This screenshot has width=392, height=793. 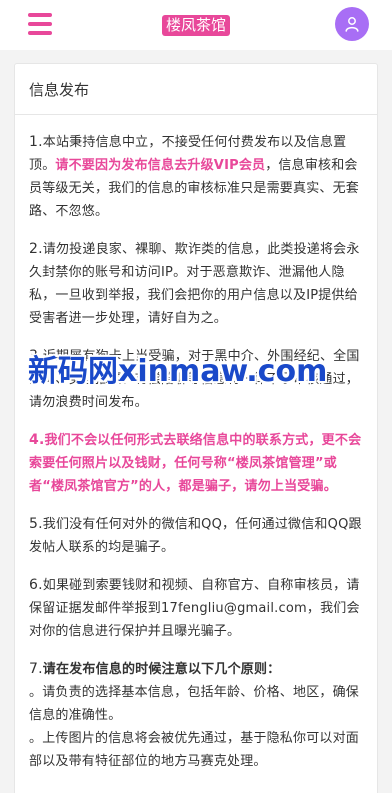 What do you see at coordinates (160, 165) in the screenshot?
I see `rule-1-highlight: 请不要因为发布信息去升级VIP会员` at bounding box center [160, 165].